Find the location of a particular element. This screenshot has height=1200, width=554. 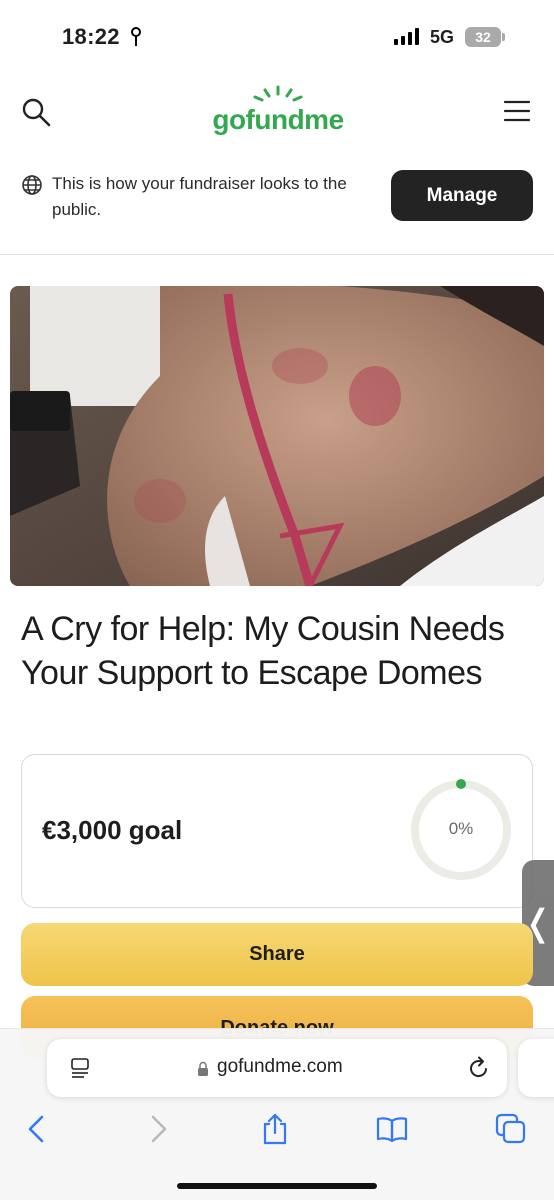

gofundme-logo: gofundme is located at coordinates (278, 113).